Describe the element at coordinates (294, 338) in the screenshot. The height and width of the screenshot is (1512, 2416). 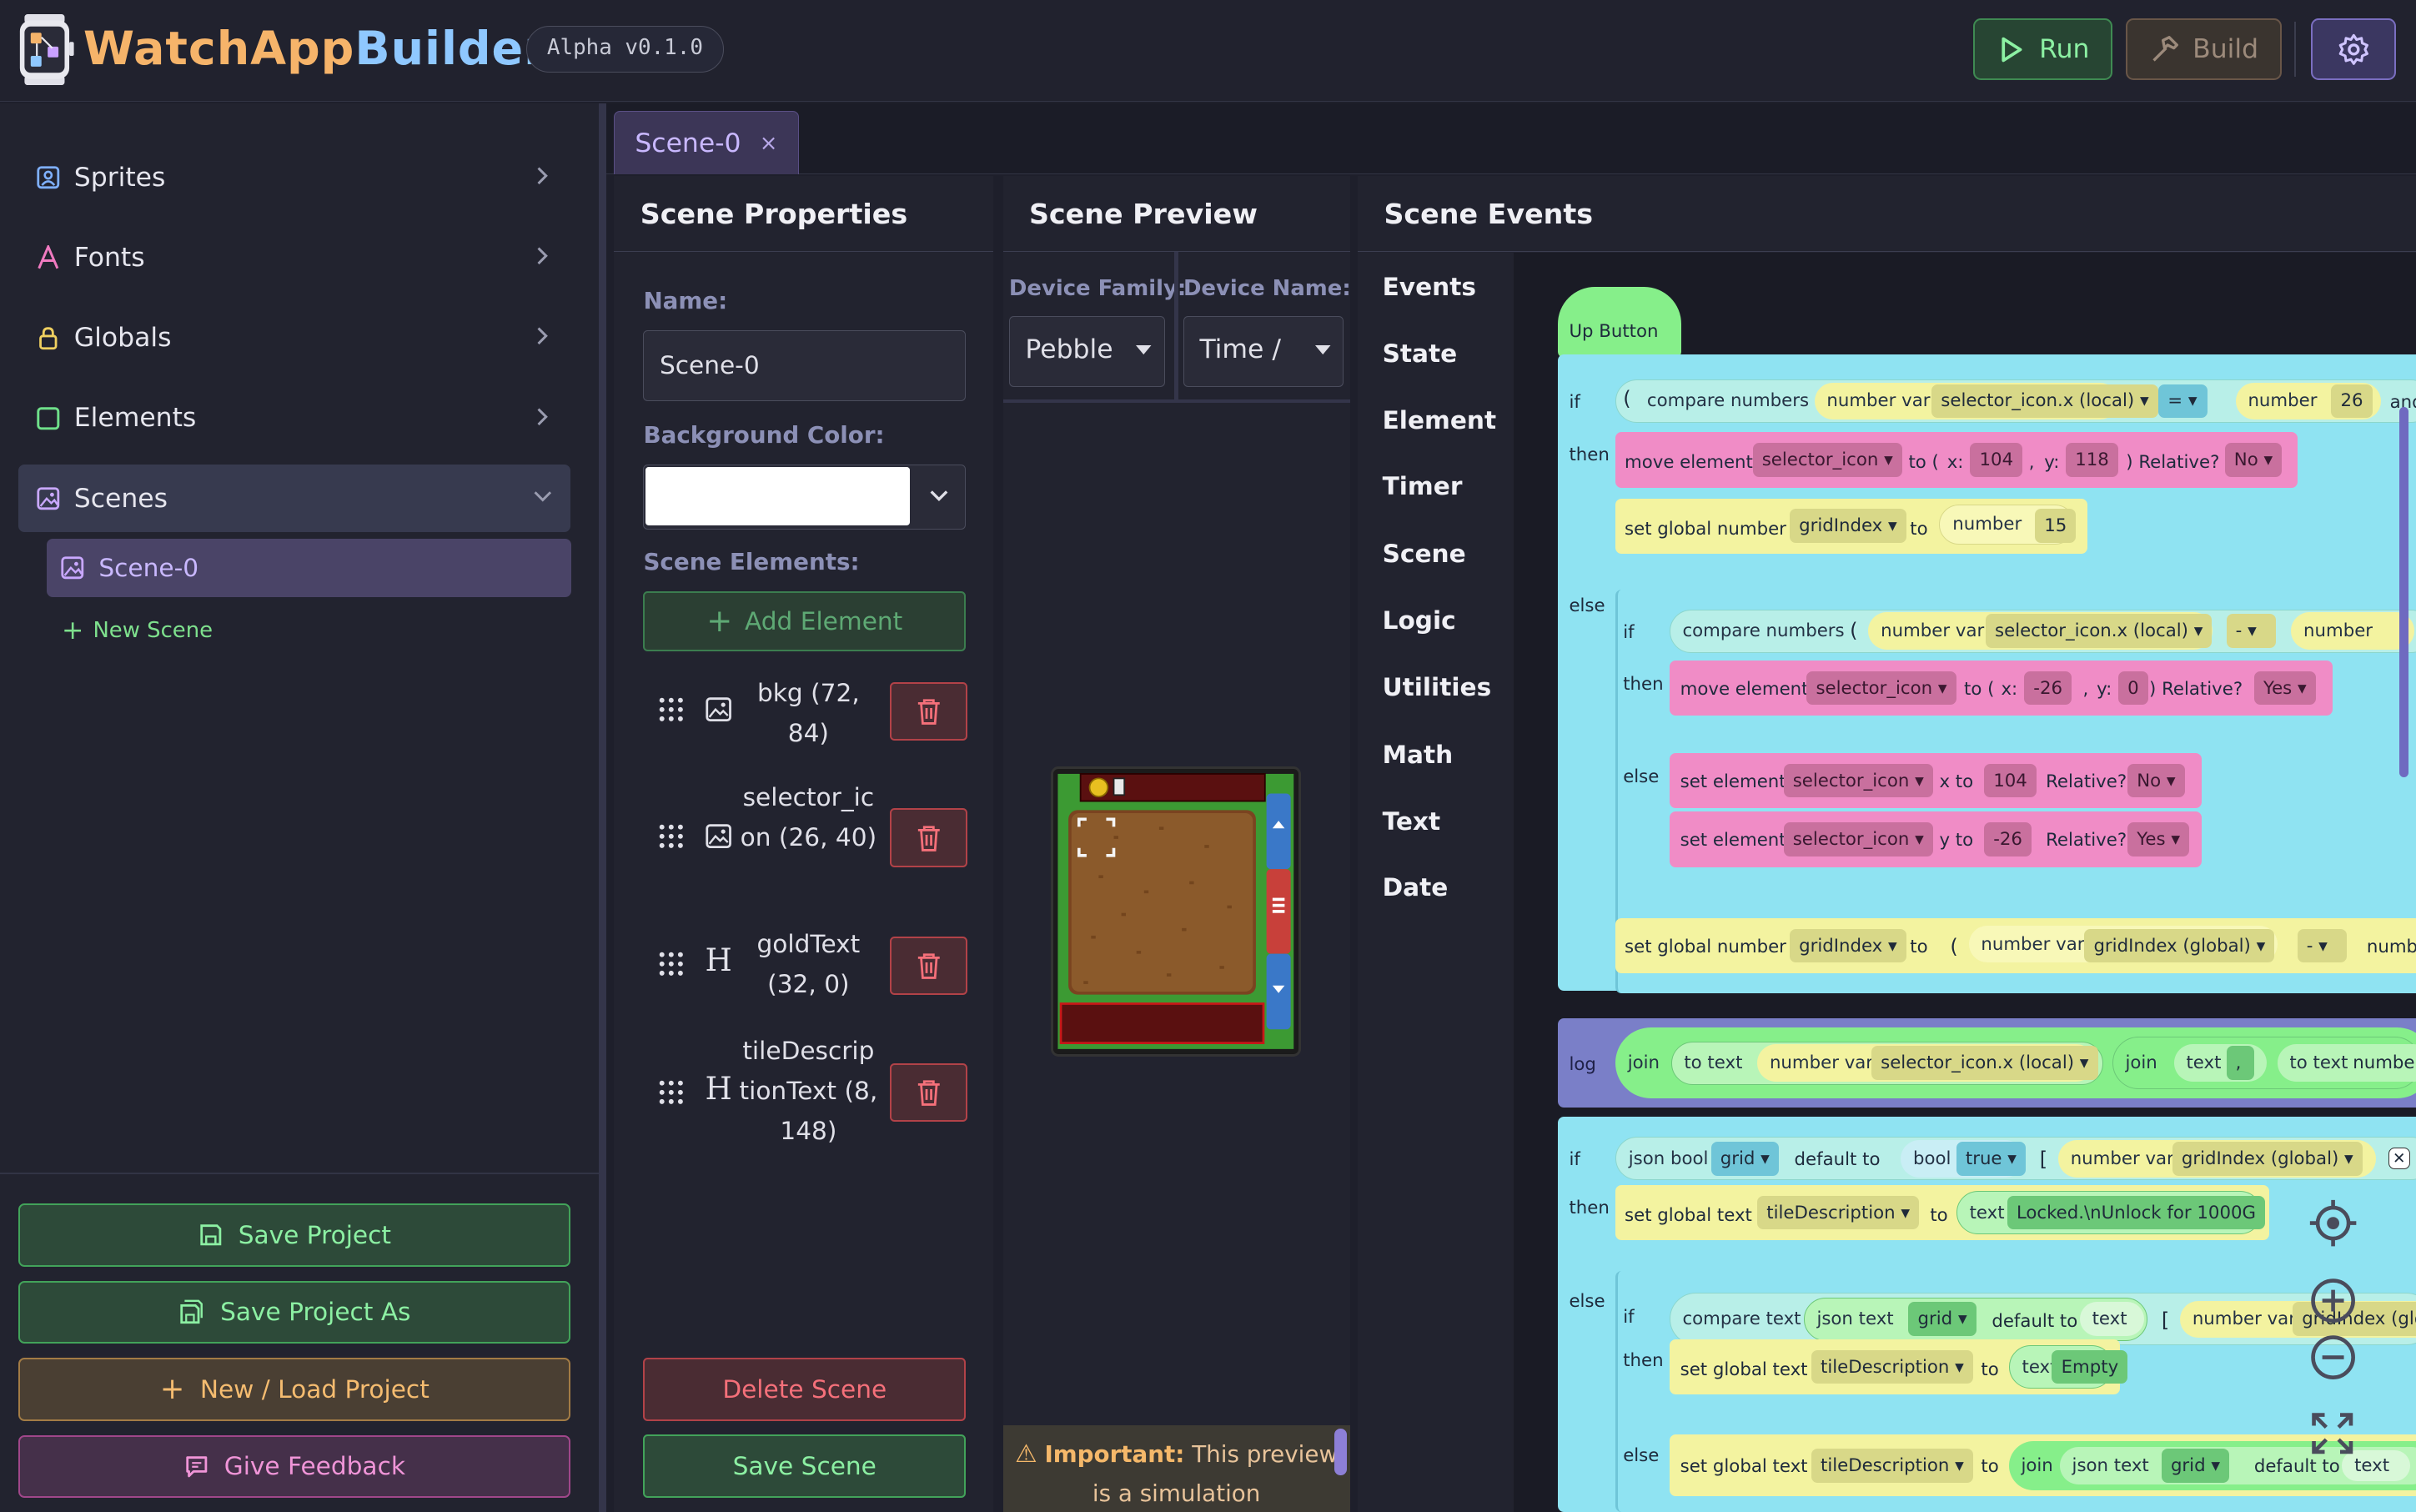
I see `sidebar-item-globals: Globals` at that location.